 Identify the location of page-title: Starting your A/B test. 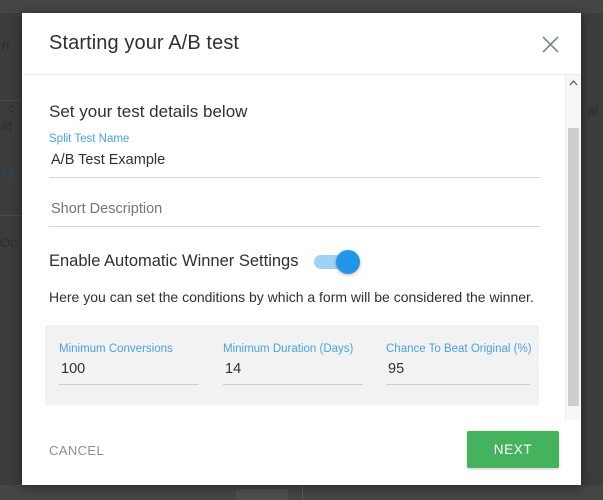
(144, 43).